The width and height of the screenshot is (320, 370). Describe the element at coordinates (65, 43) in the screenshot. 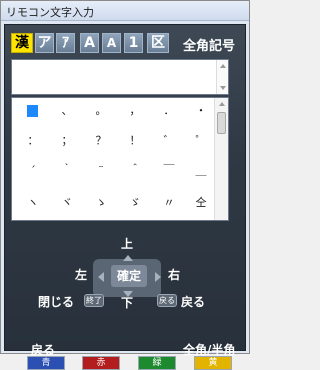

I see `mode-katakana-button: ｱ` at that location.